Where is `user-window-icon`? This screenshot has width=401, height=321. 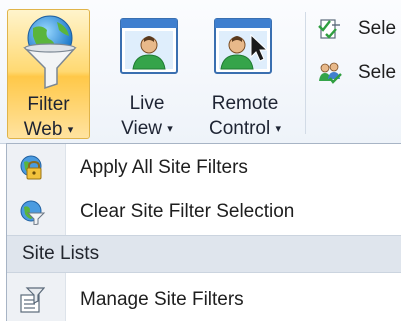
user-window-icon is located at coordinates (149, 46).